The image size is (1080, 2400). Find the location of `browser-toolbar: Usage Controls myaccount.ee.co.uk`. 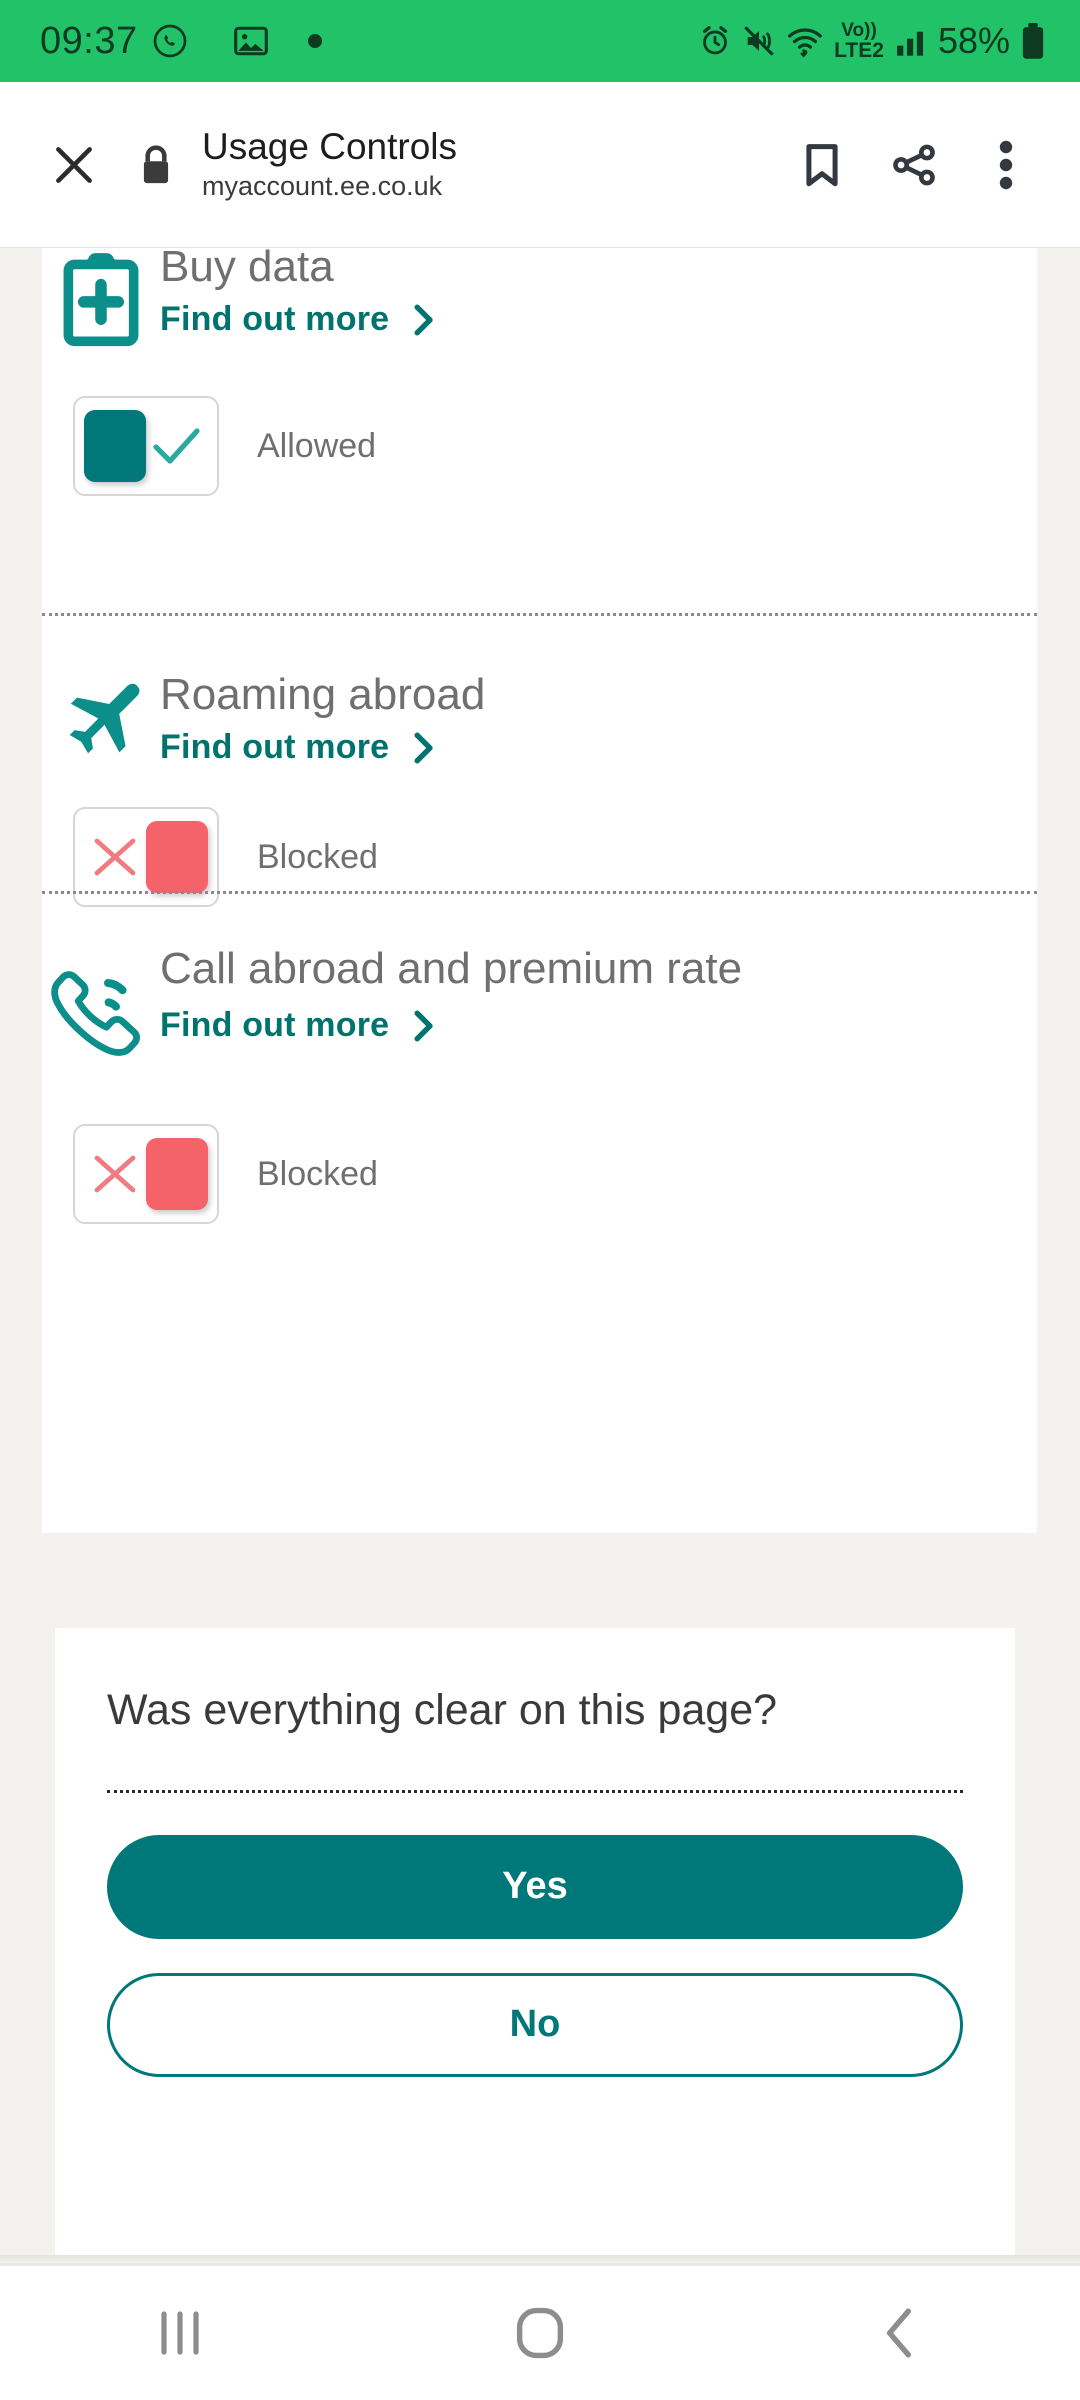

browser-toolbar: Usage Controls myaccount.ee.co.uk is located at coordinates (540, 165).